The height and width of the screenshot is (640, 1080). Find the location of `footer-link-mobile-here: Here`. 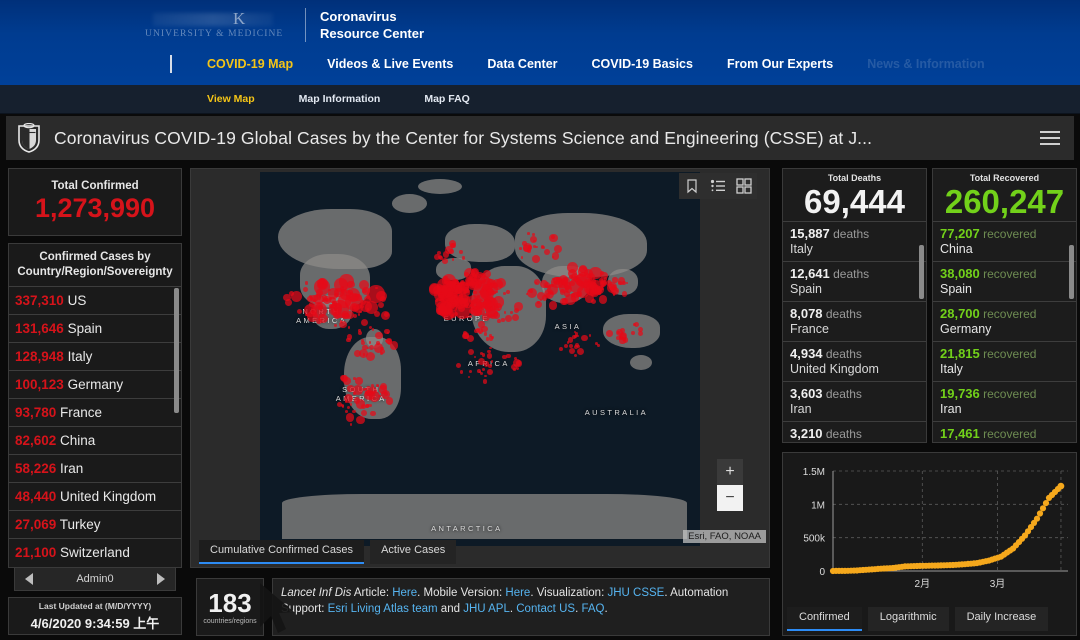

footer-link-mobile-here: Here is located at coordinates (517, 593).